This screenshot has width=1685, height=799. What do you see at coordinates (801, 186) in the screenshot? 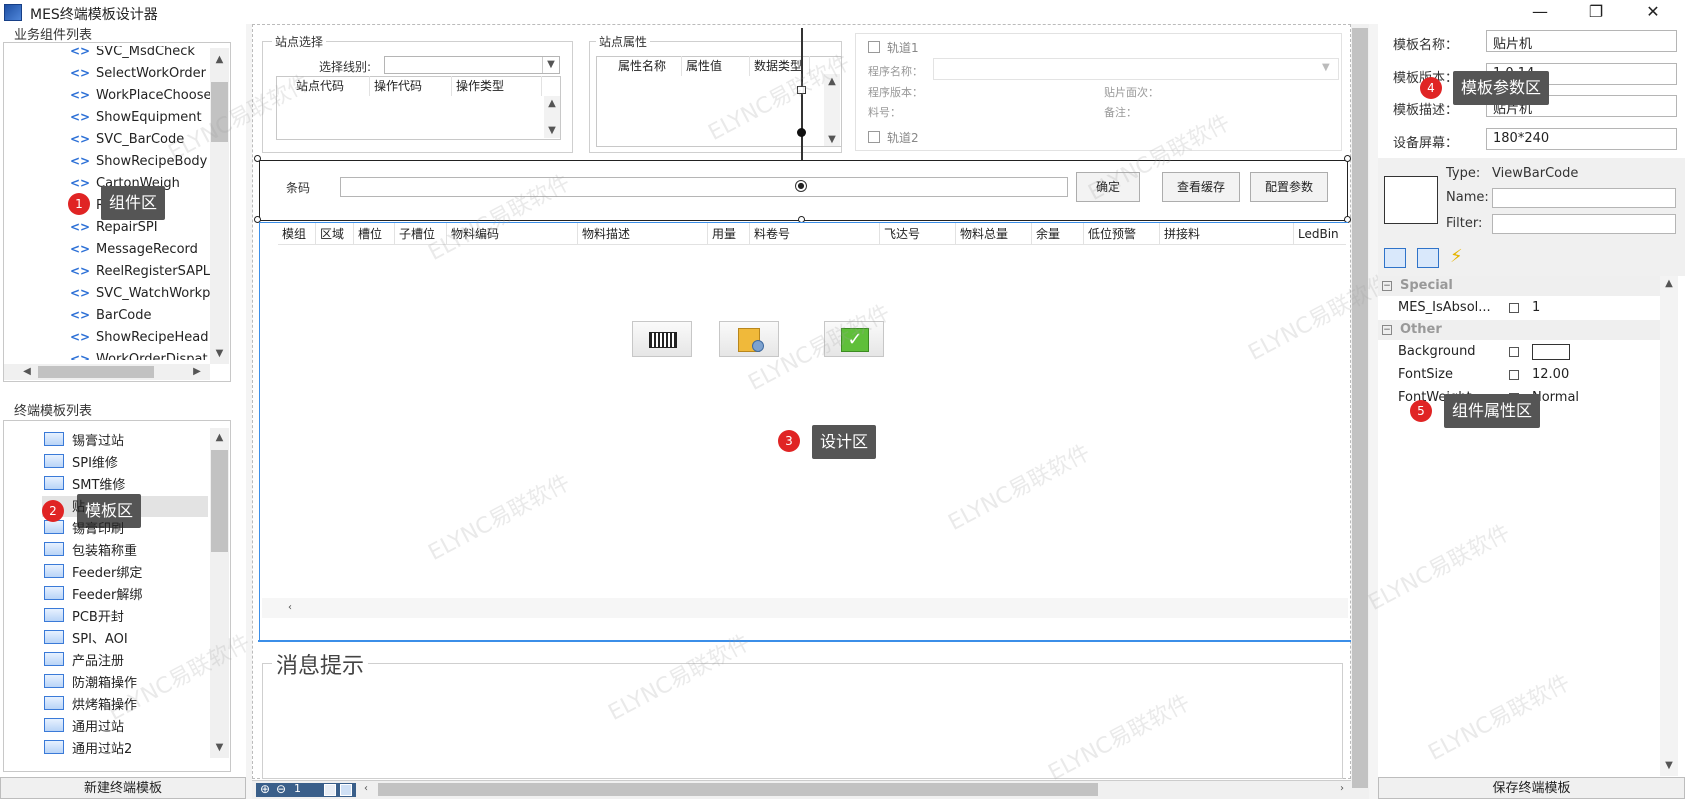
I see `move-handle-icon: ●` at bounding box center [801, 186].